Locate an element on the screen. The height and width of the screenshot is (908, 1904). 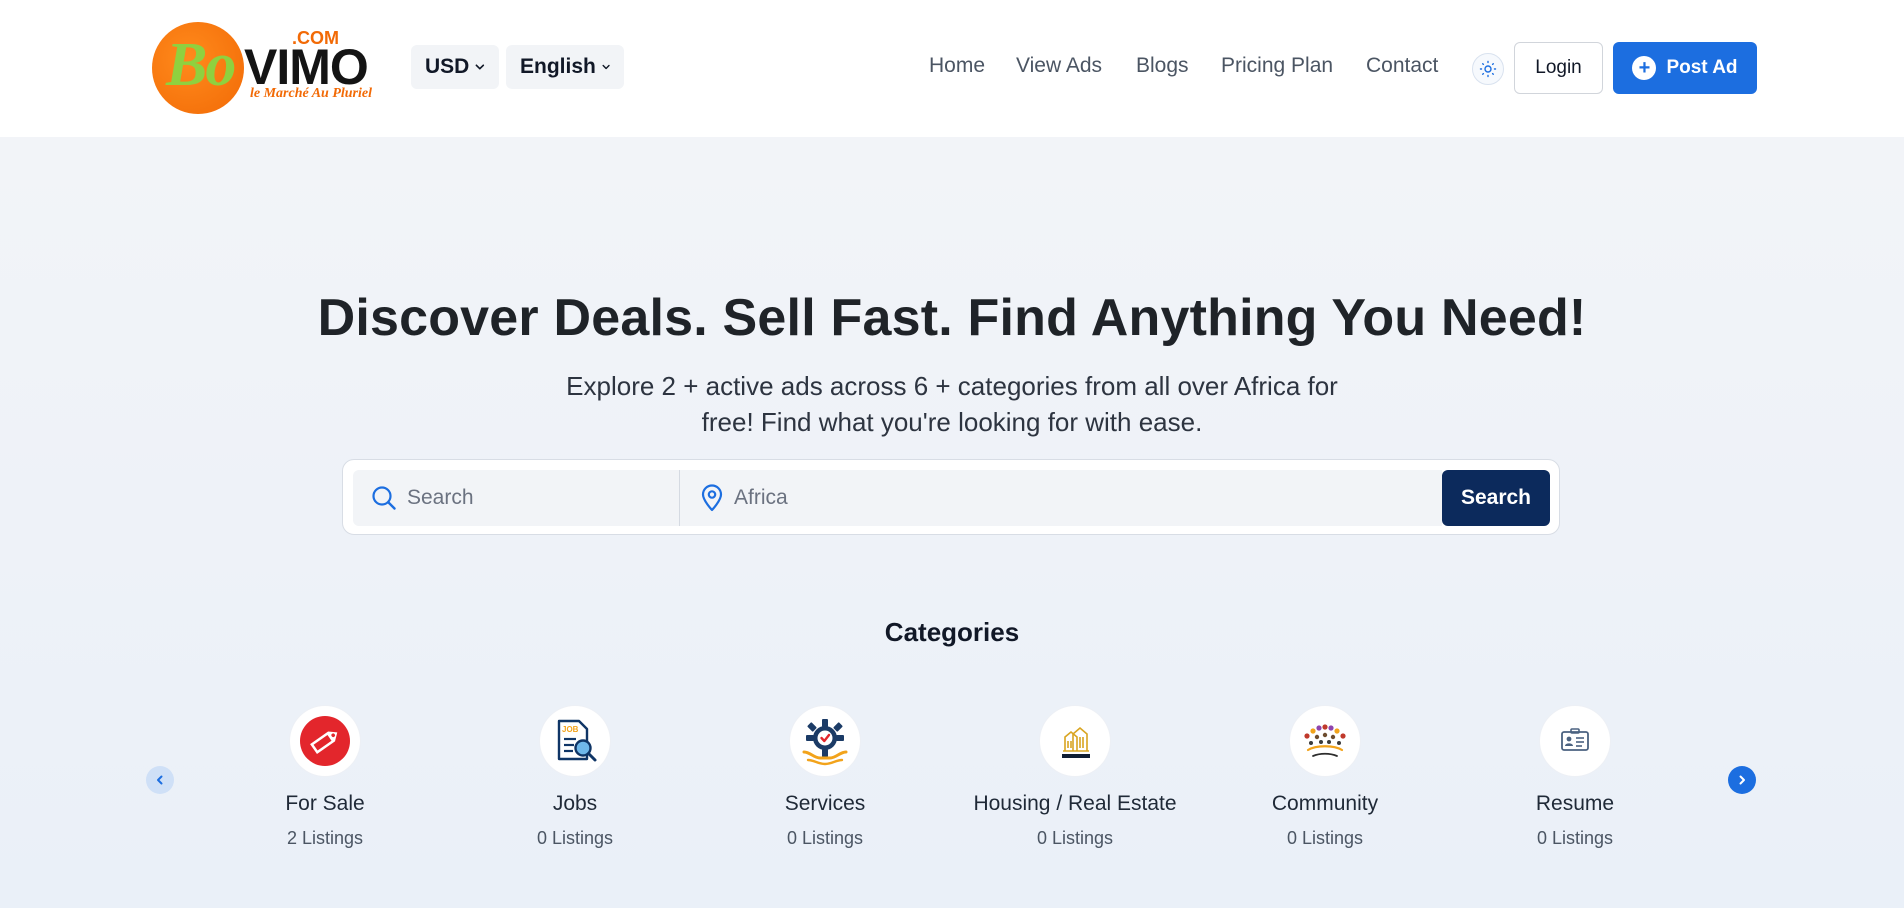
logo-com-text: .COM is located at coordinates (315, 38).